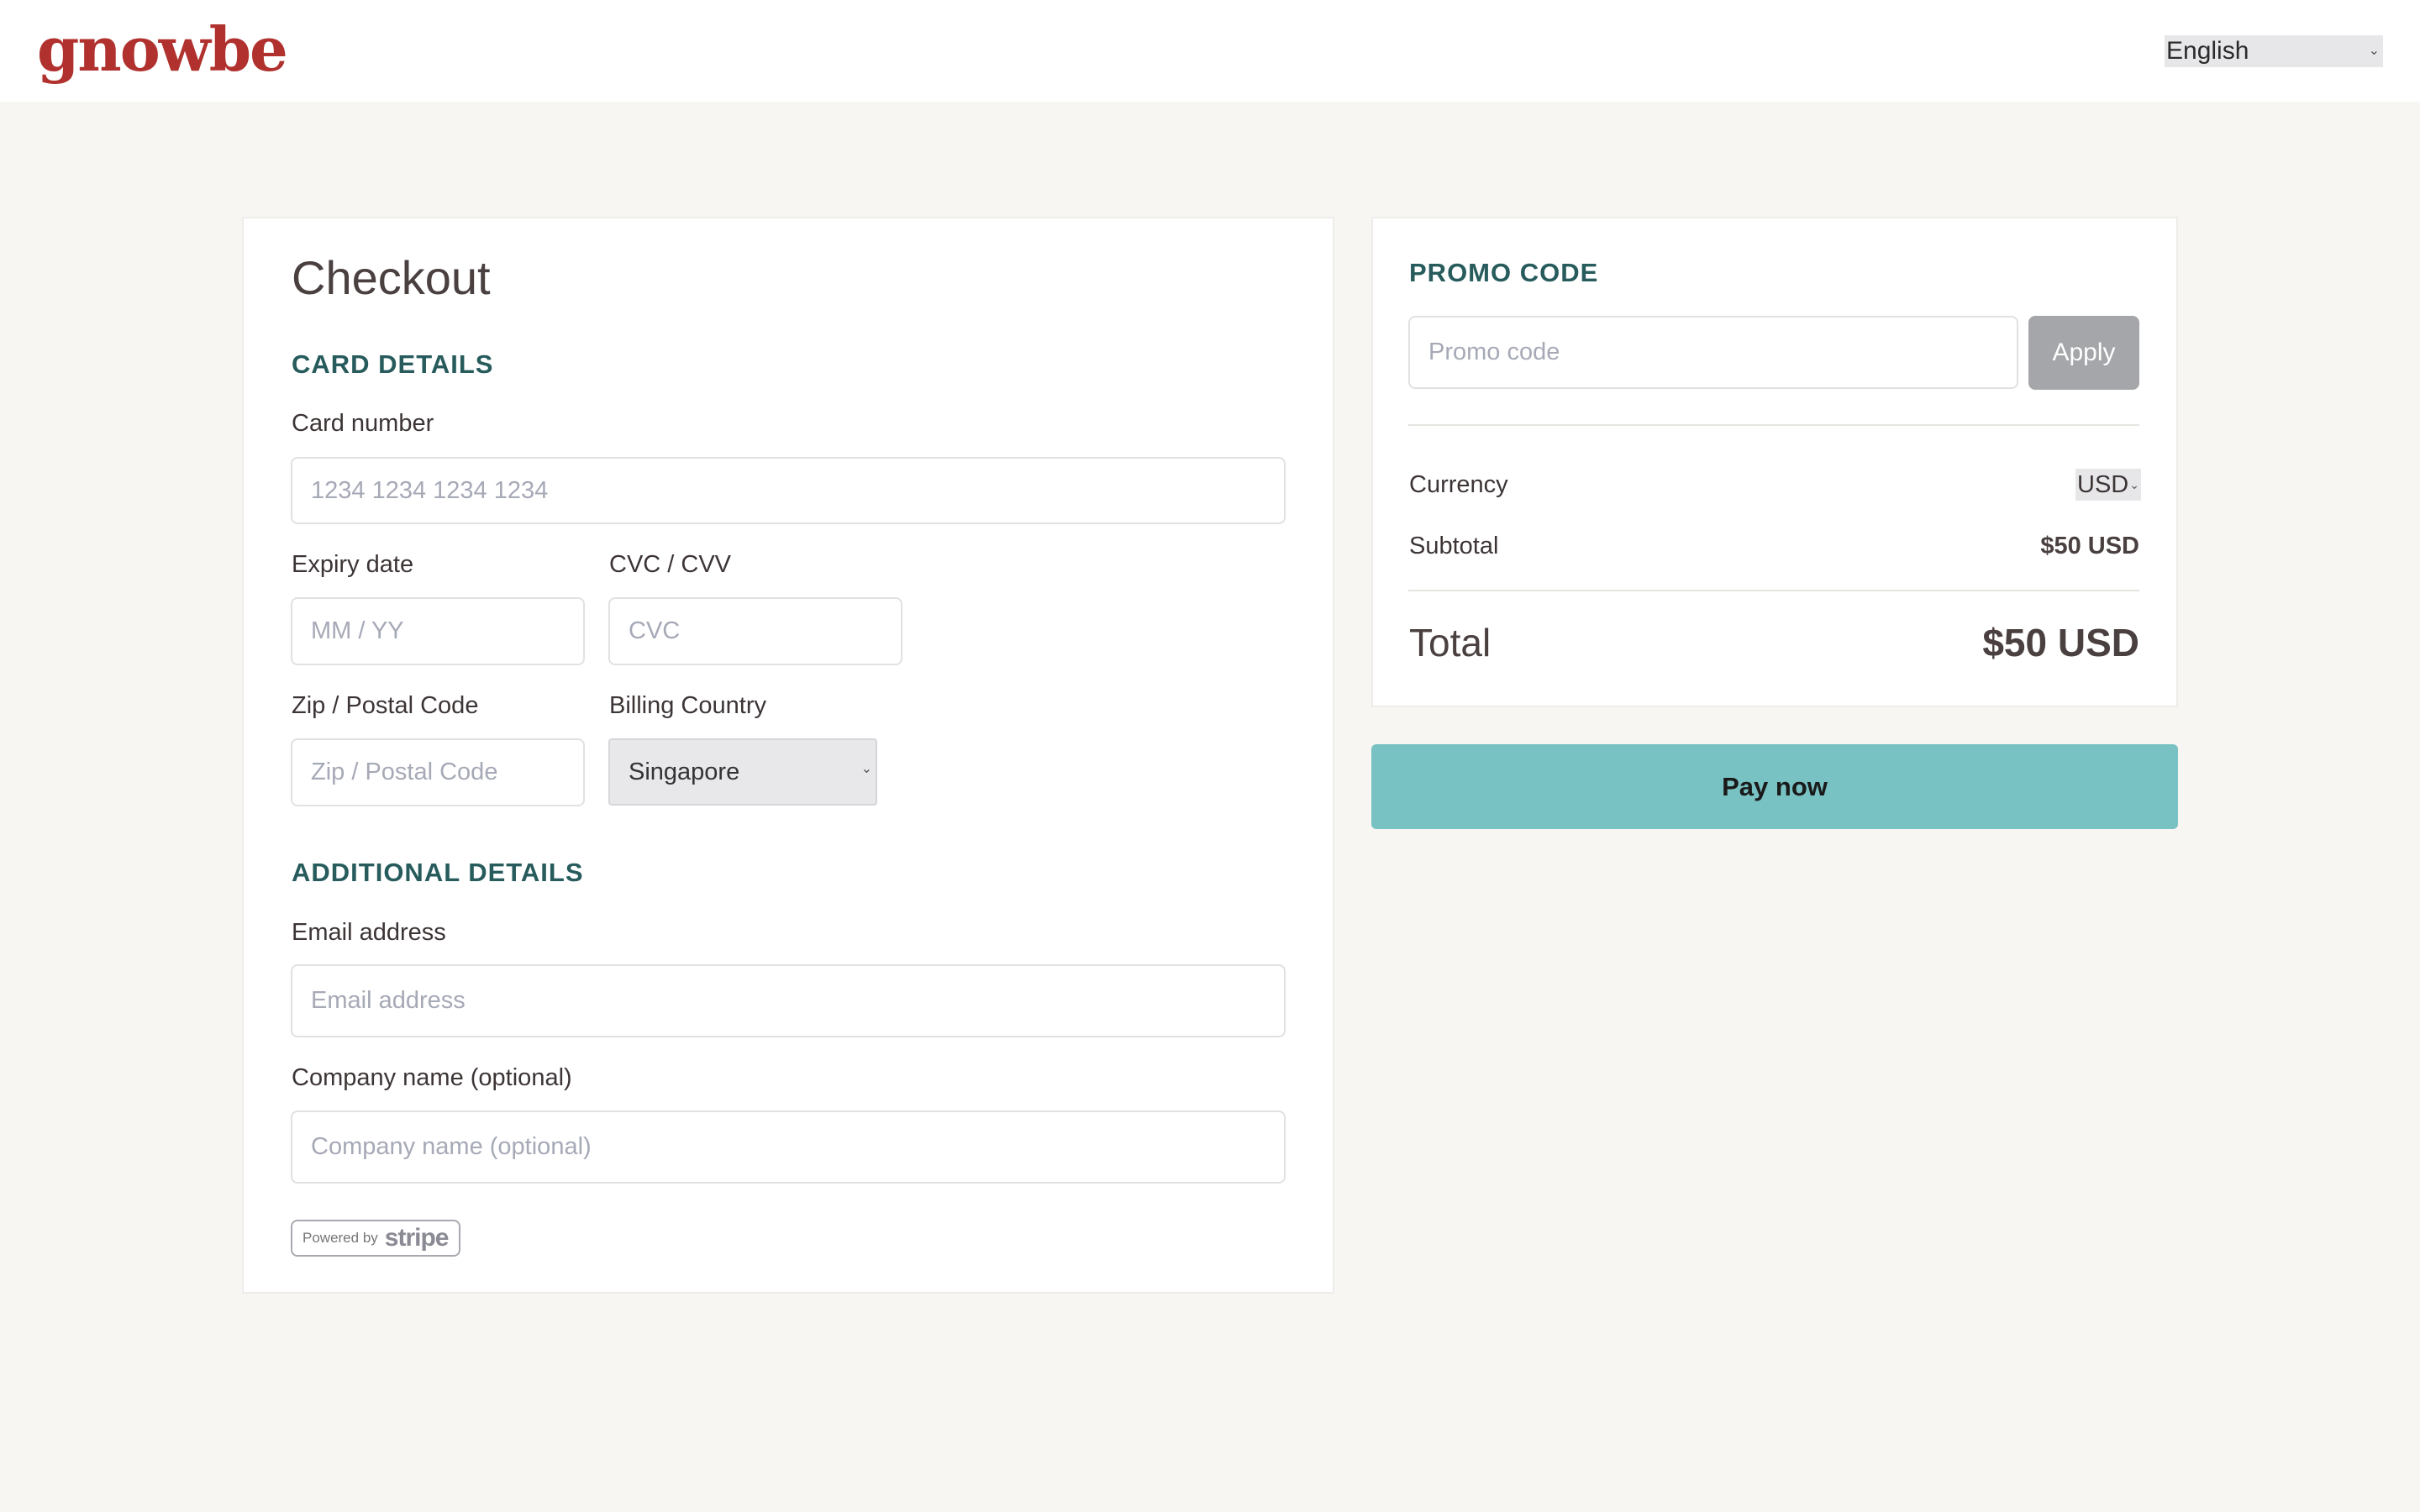 This screenshot has width=2420, height=1512. Describe the element at coordinates (393, 364) in the screenshot. I see `card-details-heading: CARD DETAILS` at that location.